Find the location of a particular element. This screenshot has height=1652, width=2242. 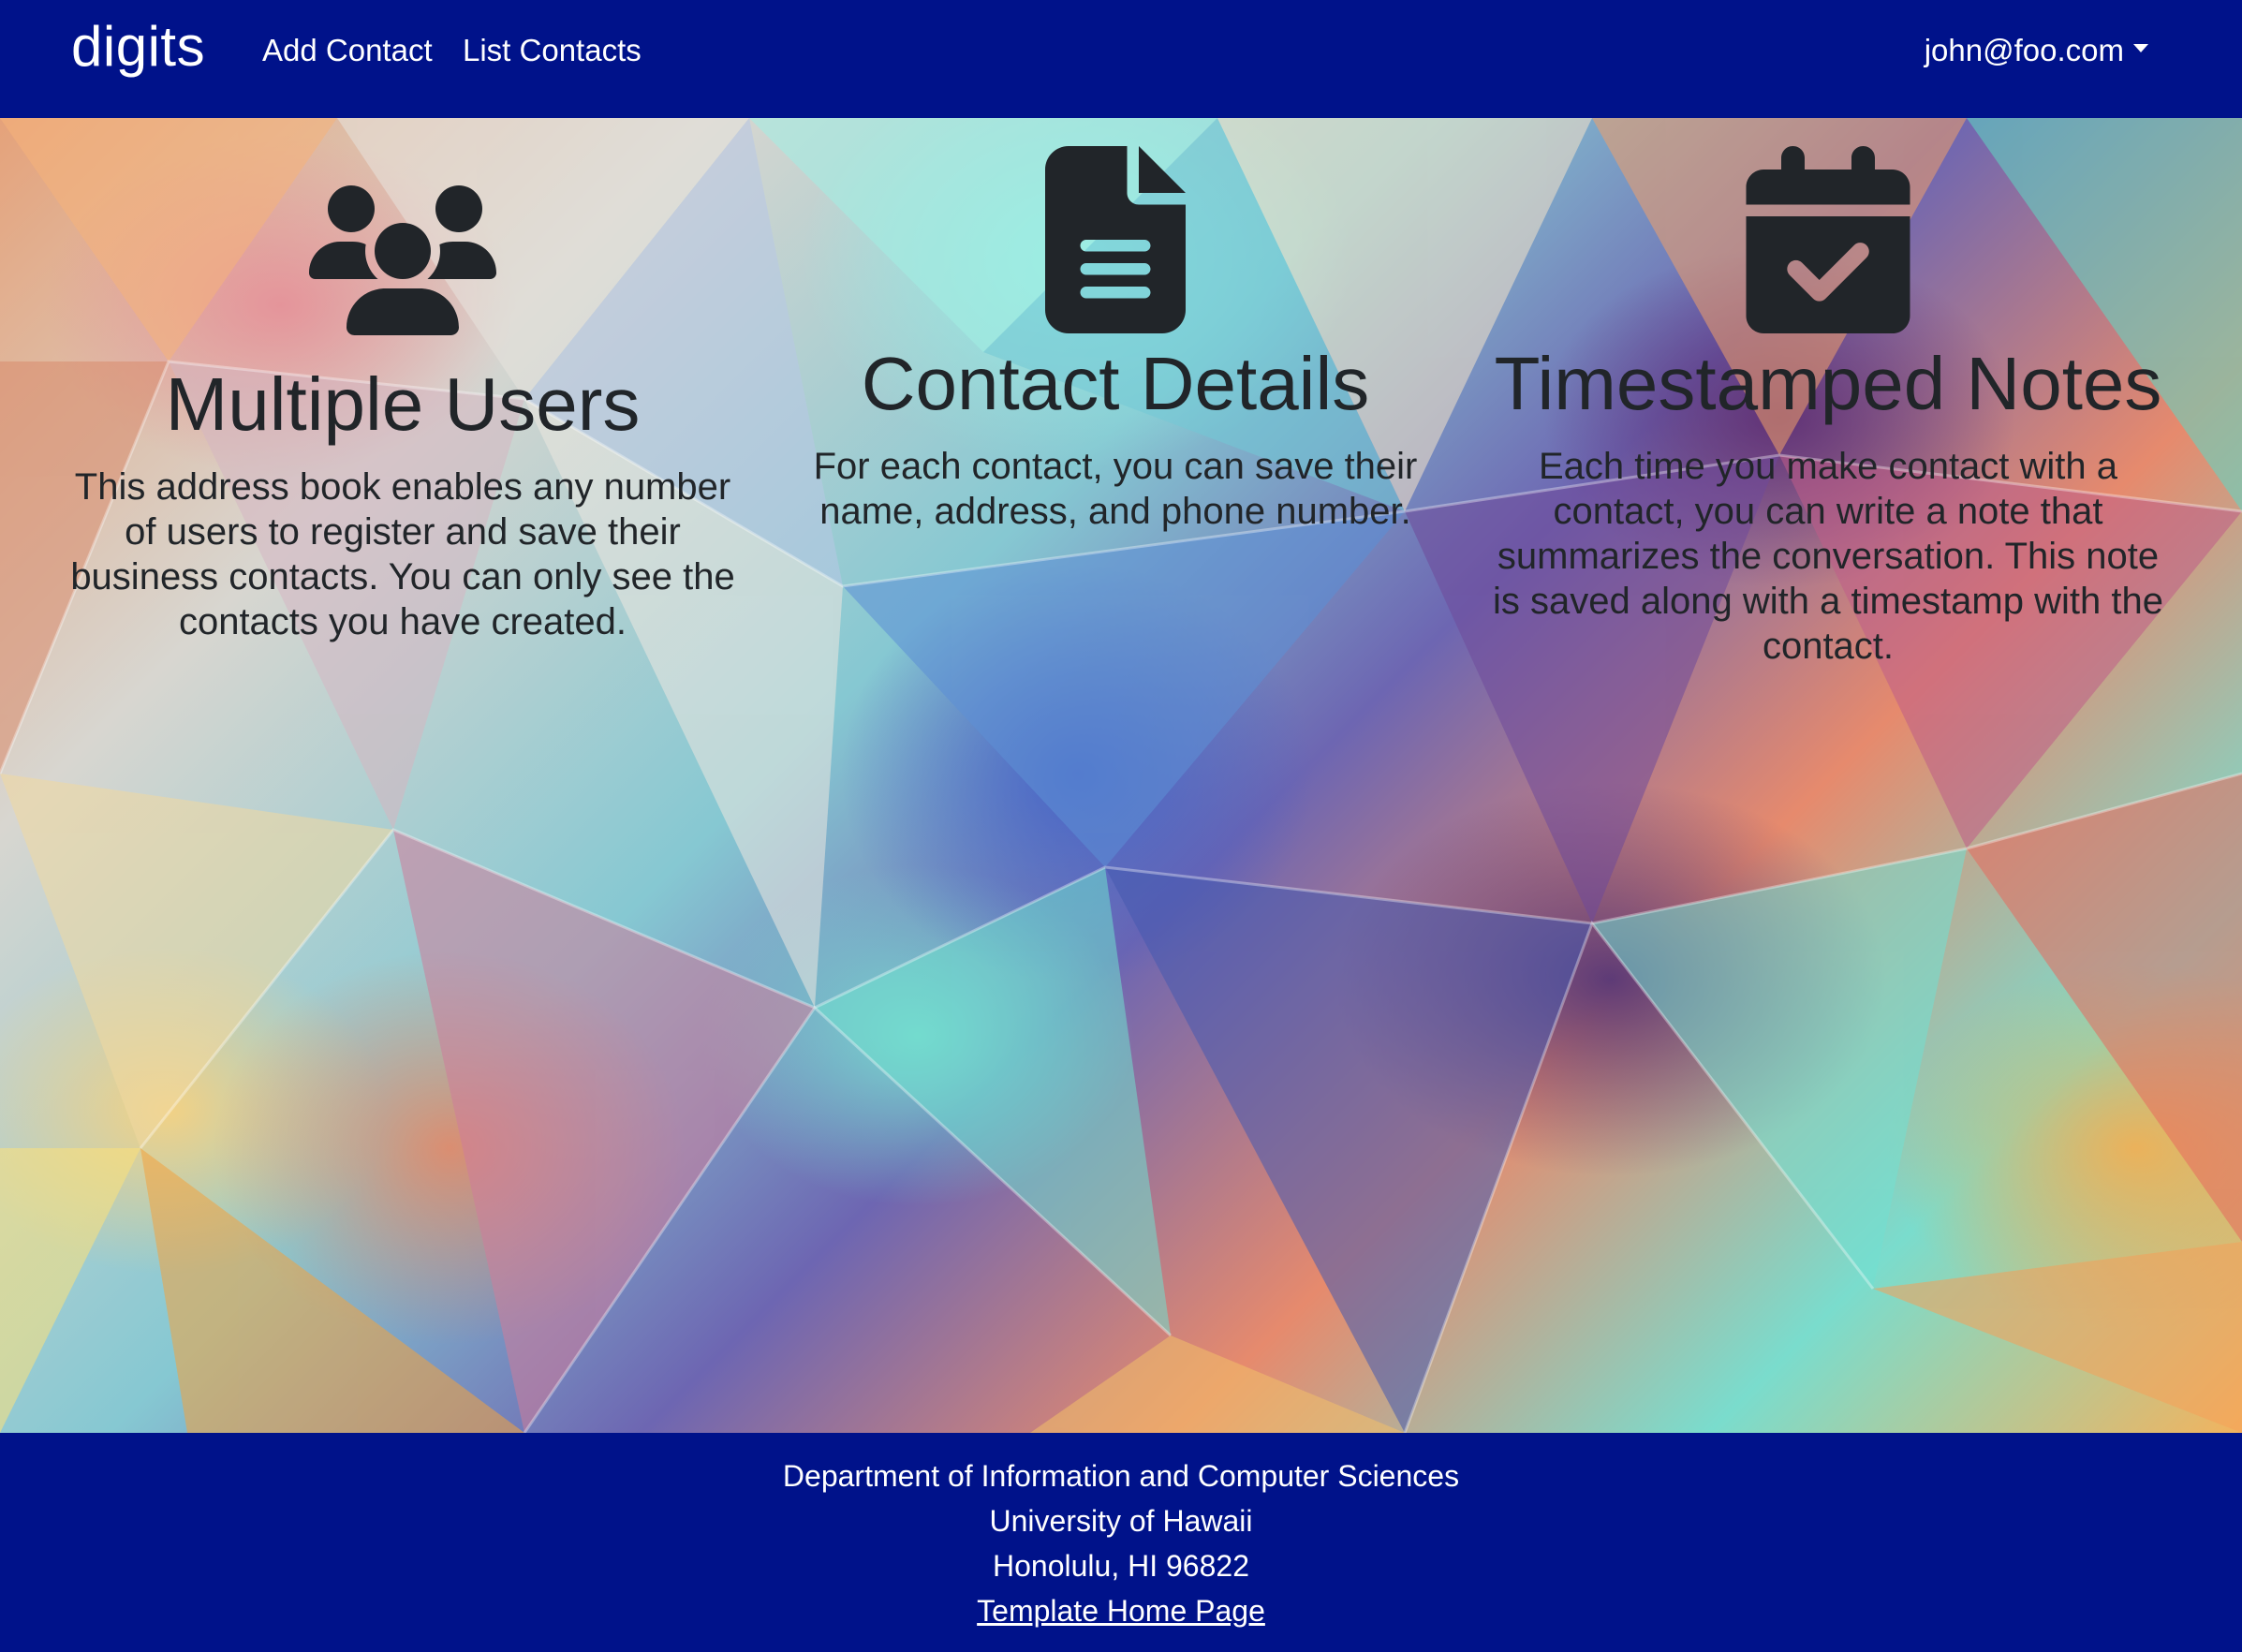

feature-title: Timestamped Notes is located at coordinates (1828, 383).